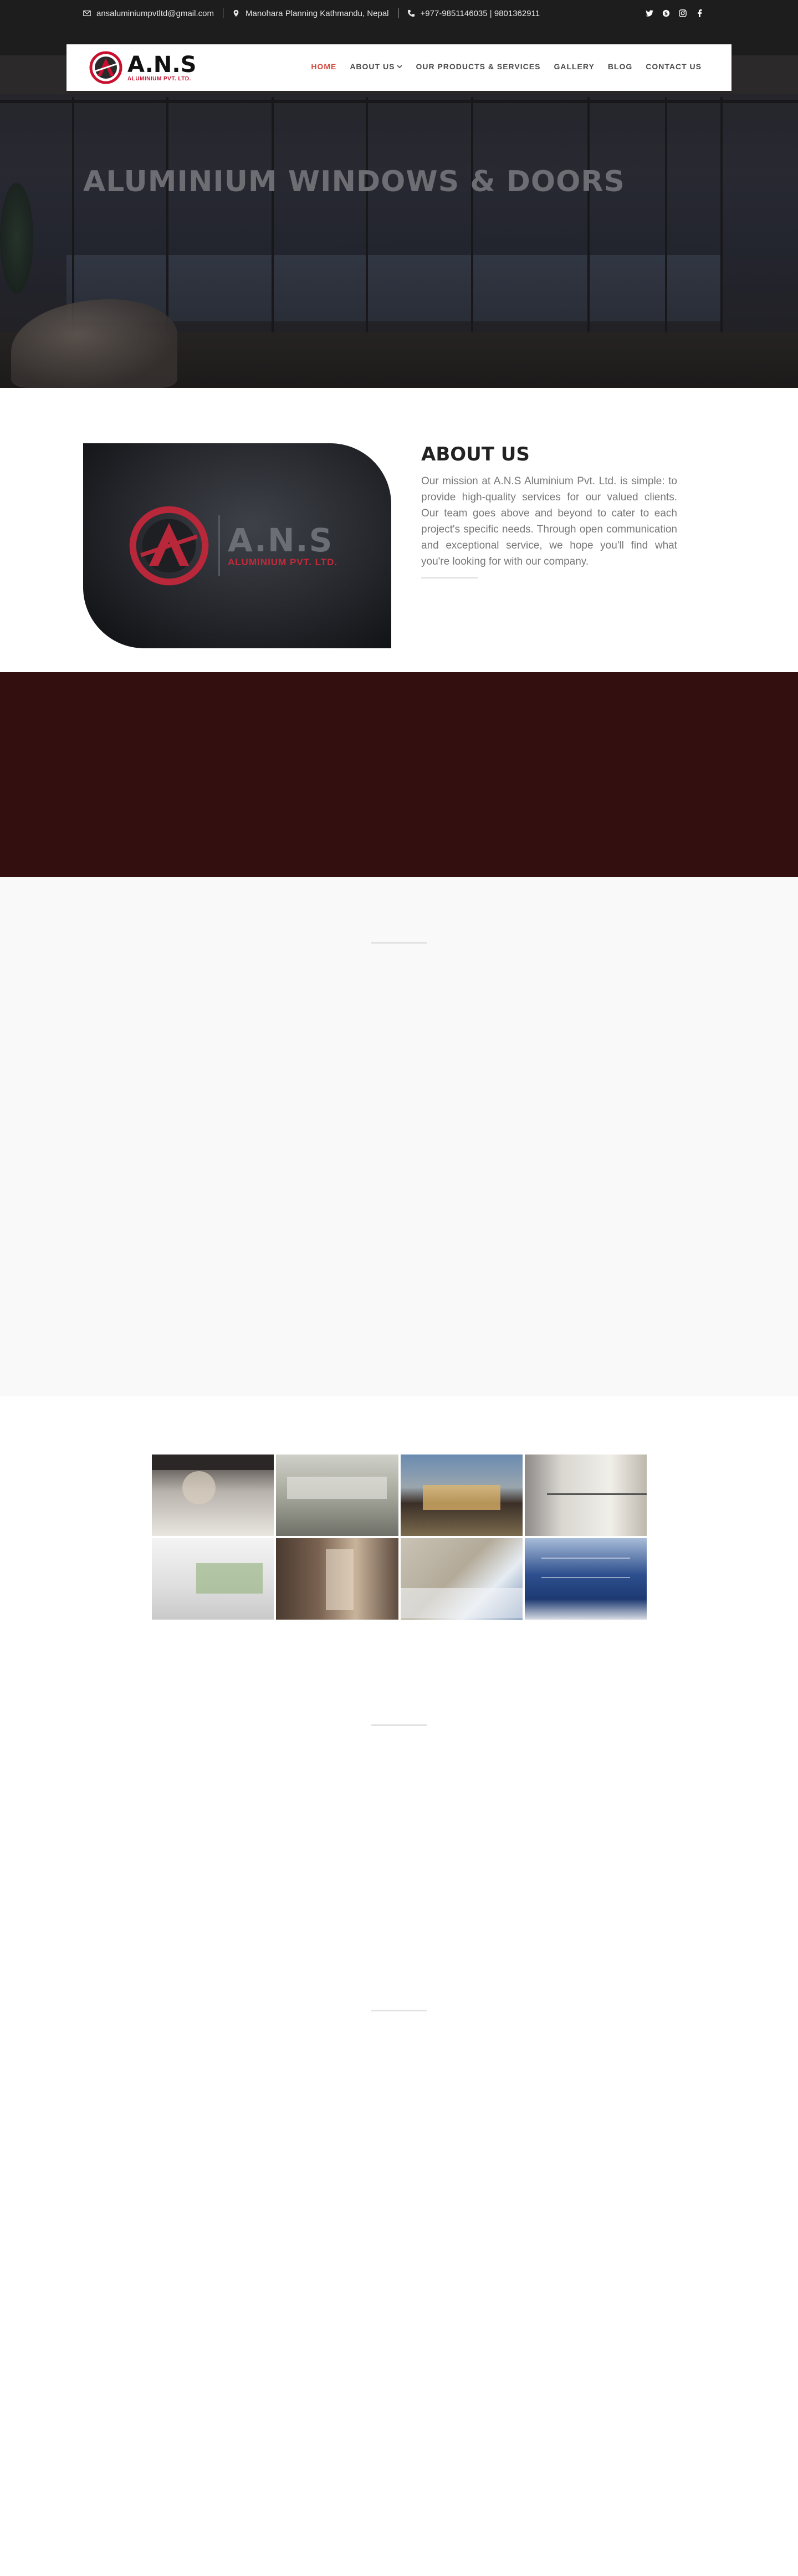  I want to click on gallery-tile-glass-building-facade, so click(585, 1579).